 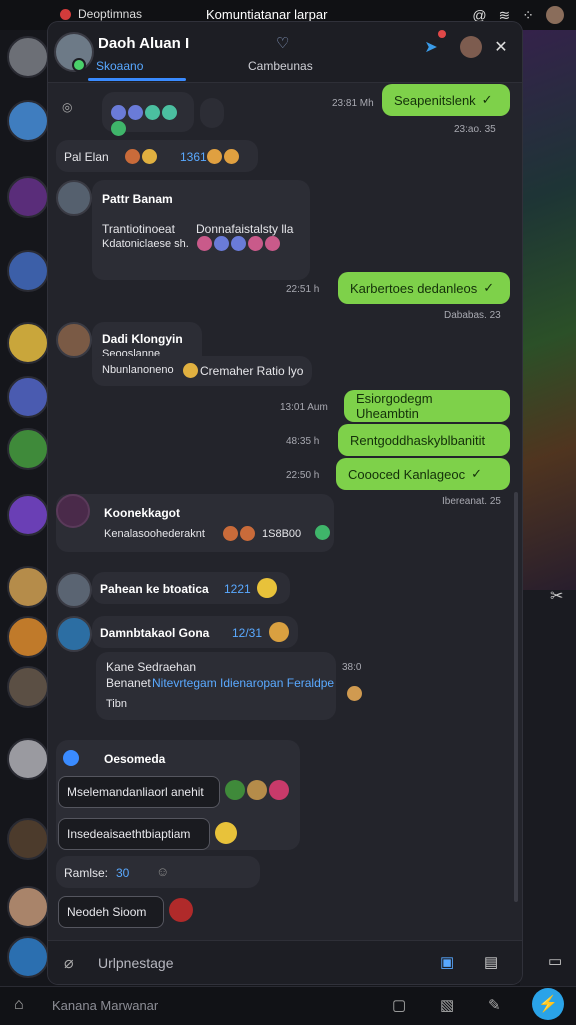 I want to click on message-bubble: Ramlse: 30 ☺, so click(x=158, y=872).